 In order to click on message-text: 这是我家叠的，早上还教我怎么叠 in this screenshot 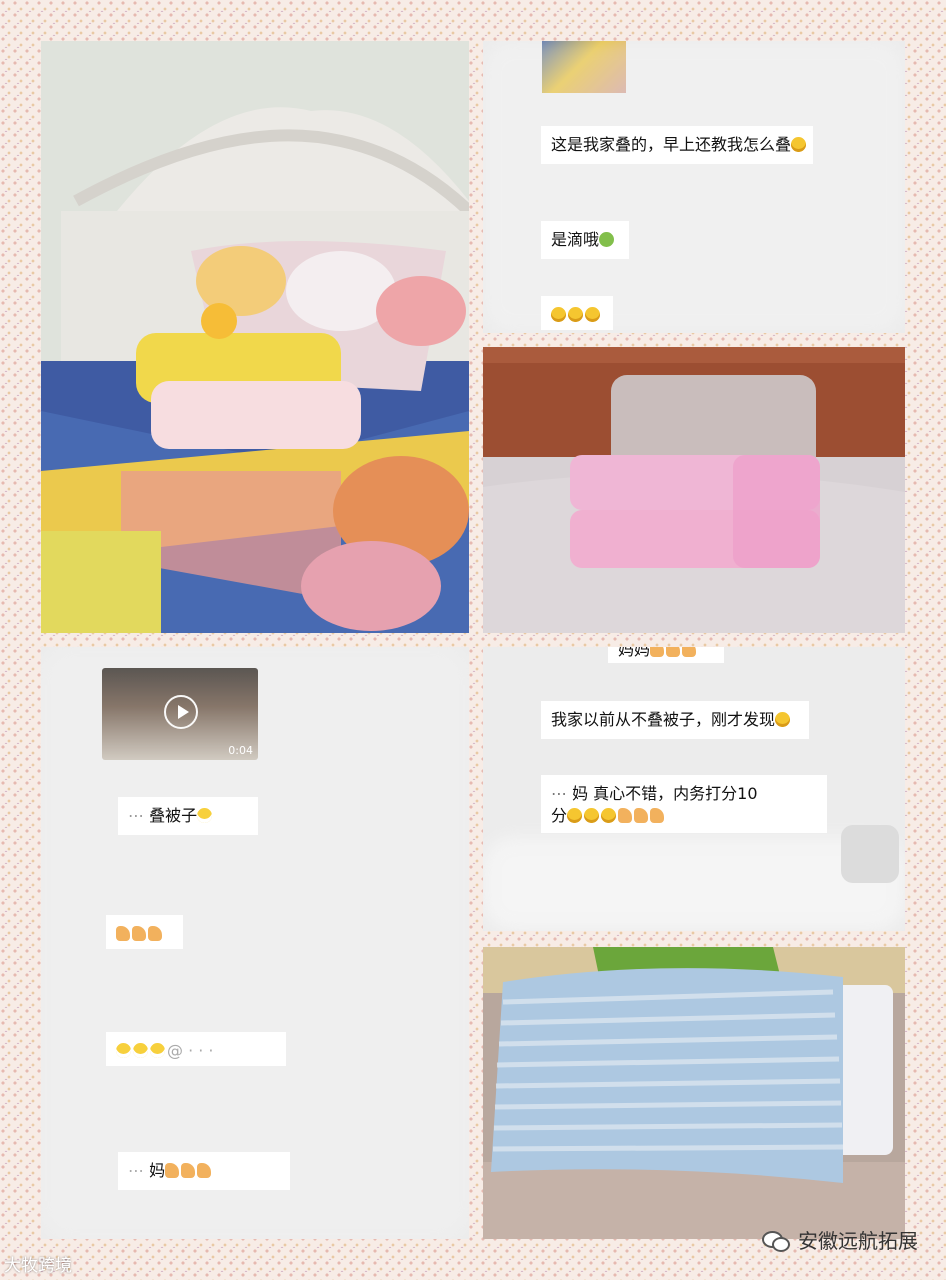, I will do `click(671, 144)`.